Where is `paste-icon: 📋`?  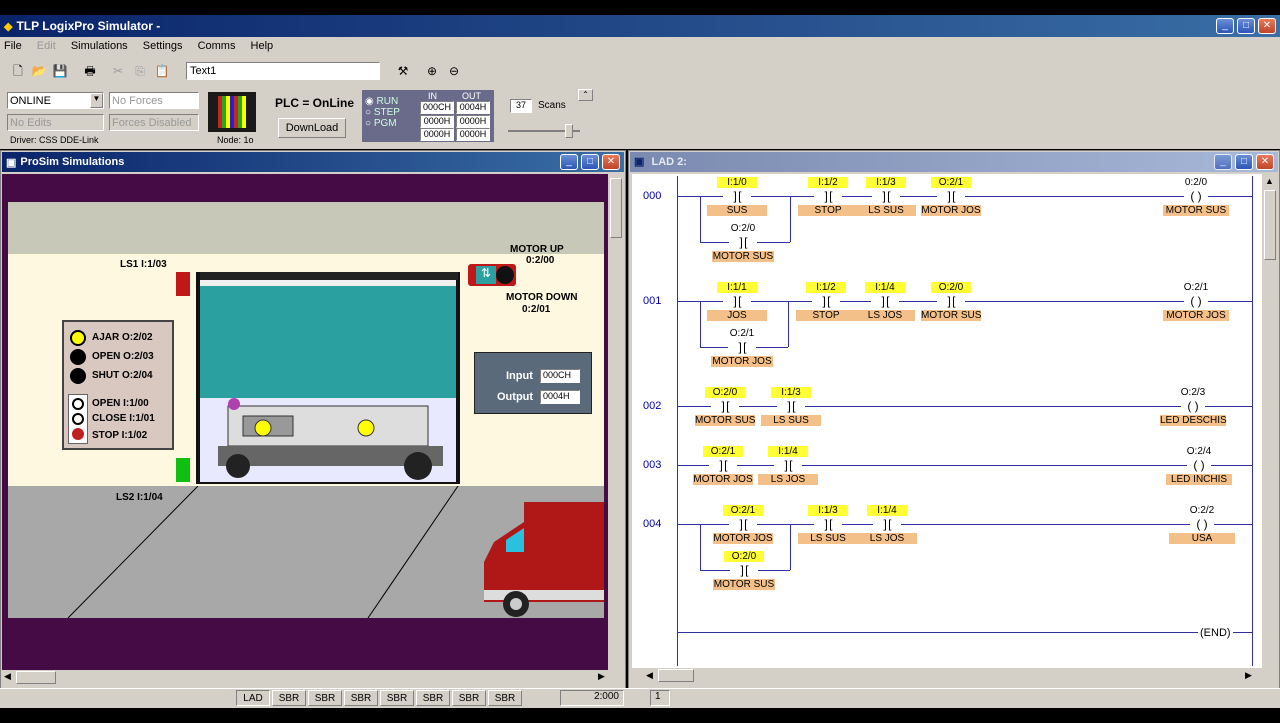 paste-icon: 📋 is located at coordinates (162, 71).